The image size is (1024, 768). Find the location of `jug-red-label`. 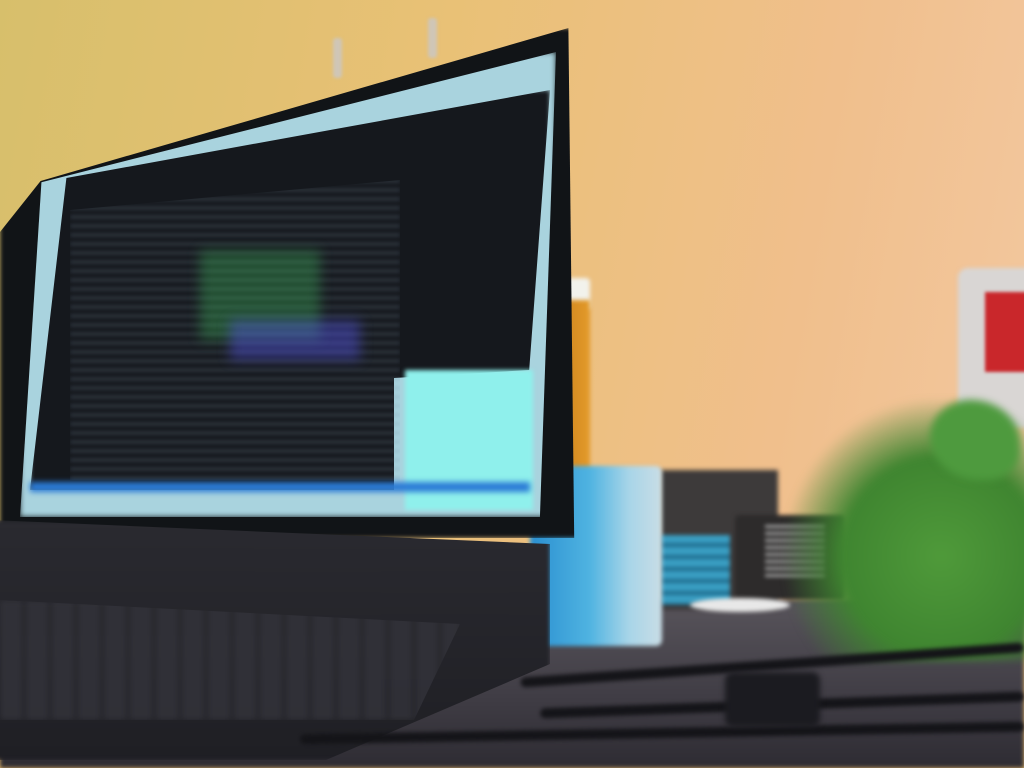

jug-red-label is located at coordinates (1004, 332).